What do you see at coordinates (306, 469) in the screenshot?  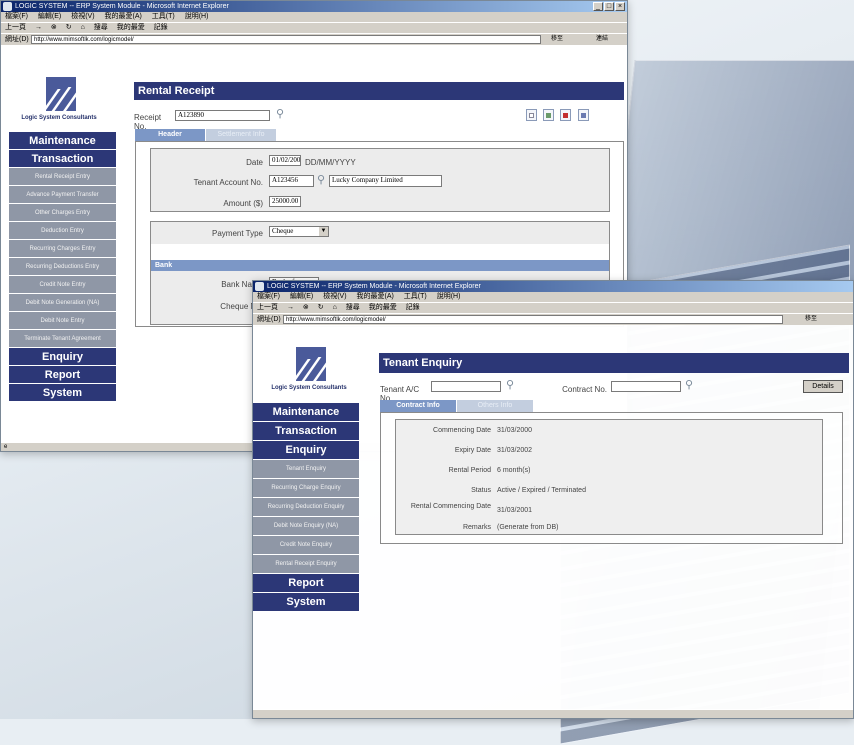 I see `nav-tenant-enquiry: Tenant Enquiry` at bounding box center [306, 469].